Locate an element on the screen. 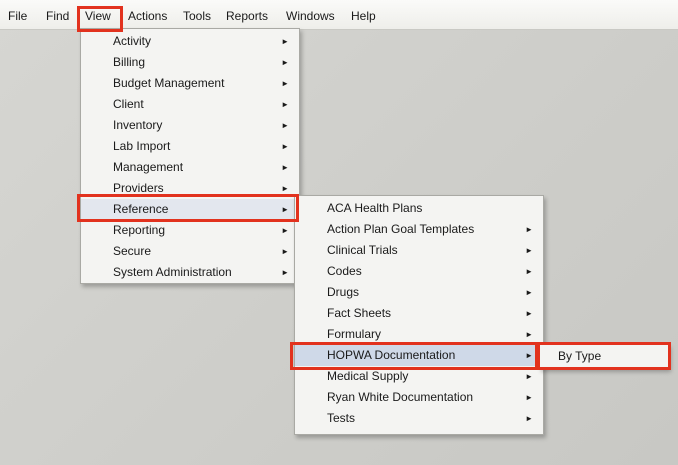 The image size is (678, 465). menu-item-label: Action Plan Goal Templates is located at coordinates (401, 229).